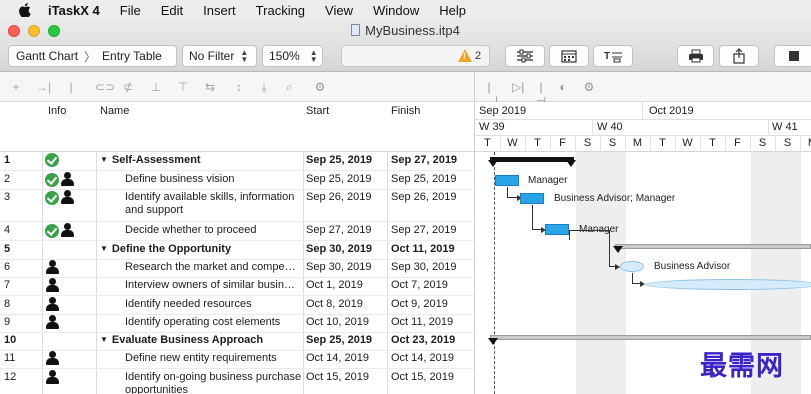 Image resolution: width=811 pixels, height=394 pixels. I want to click on menu-window: Window, so click(396, 10).